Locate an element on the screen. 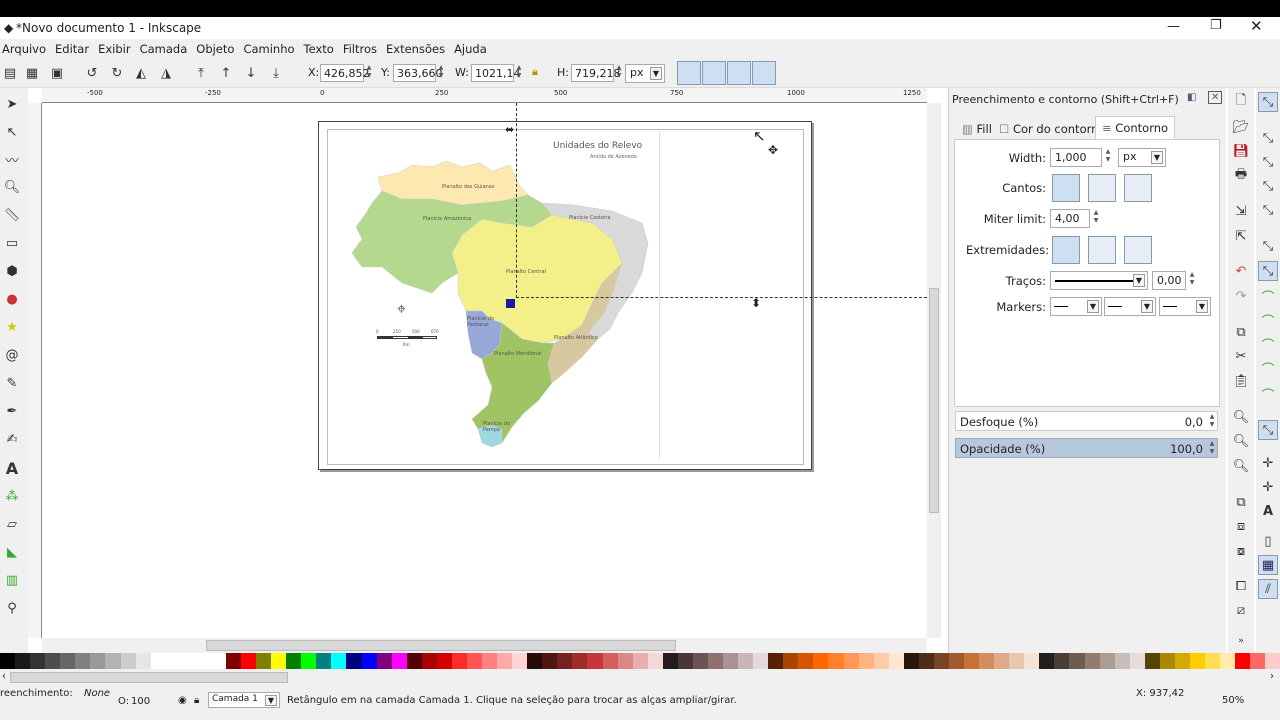  end-marker-select: ▼ is located at coordinates (1185, 306).